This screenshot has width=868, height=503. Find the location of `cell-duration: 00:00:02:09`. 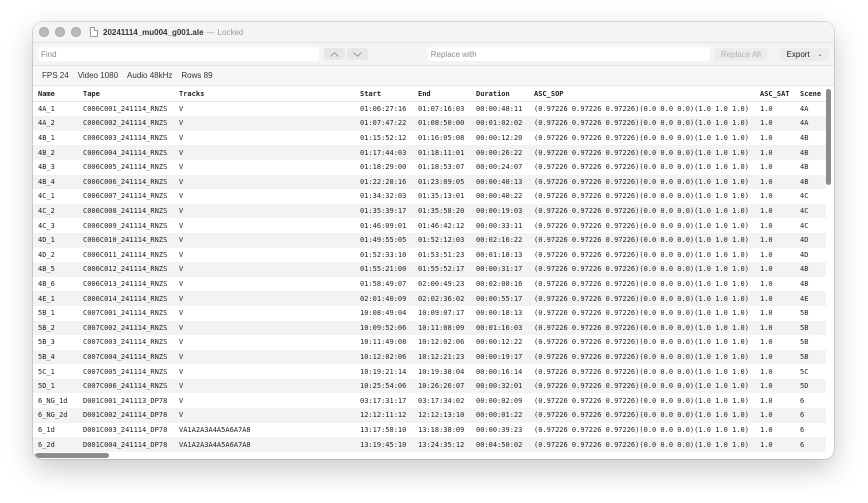

cell-duration: 00:00:02:09 is located at coordinates (500, 400).